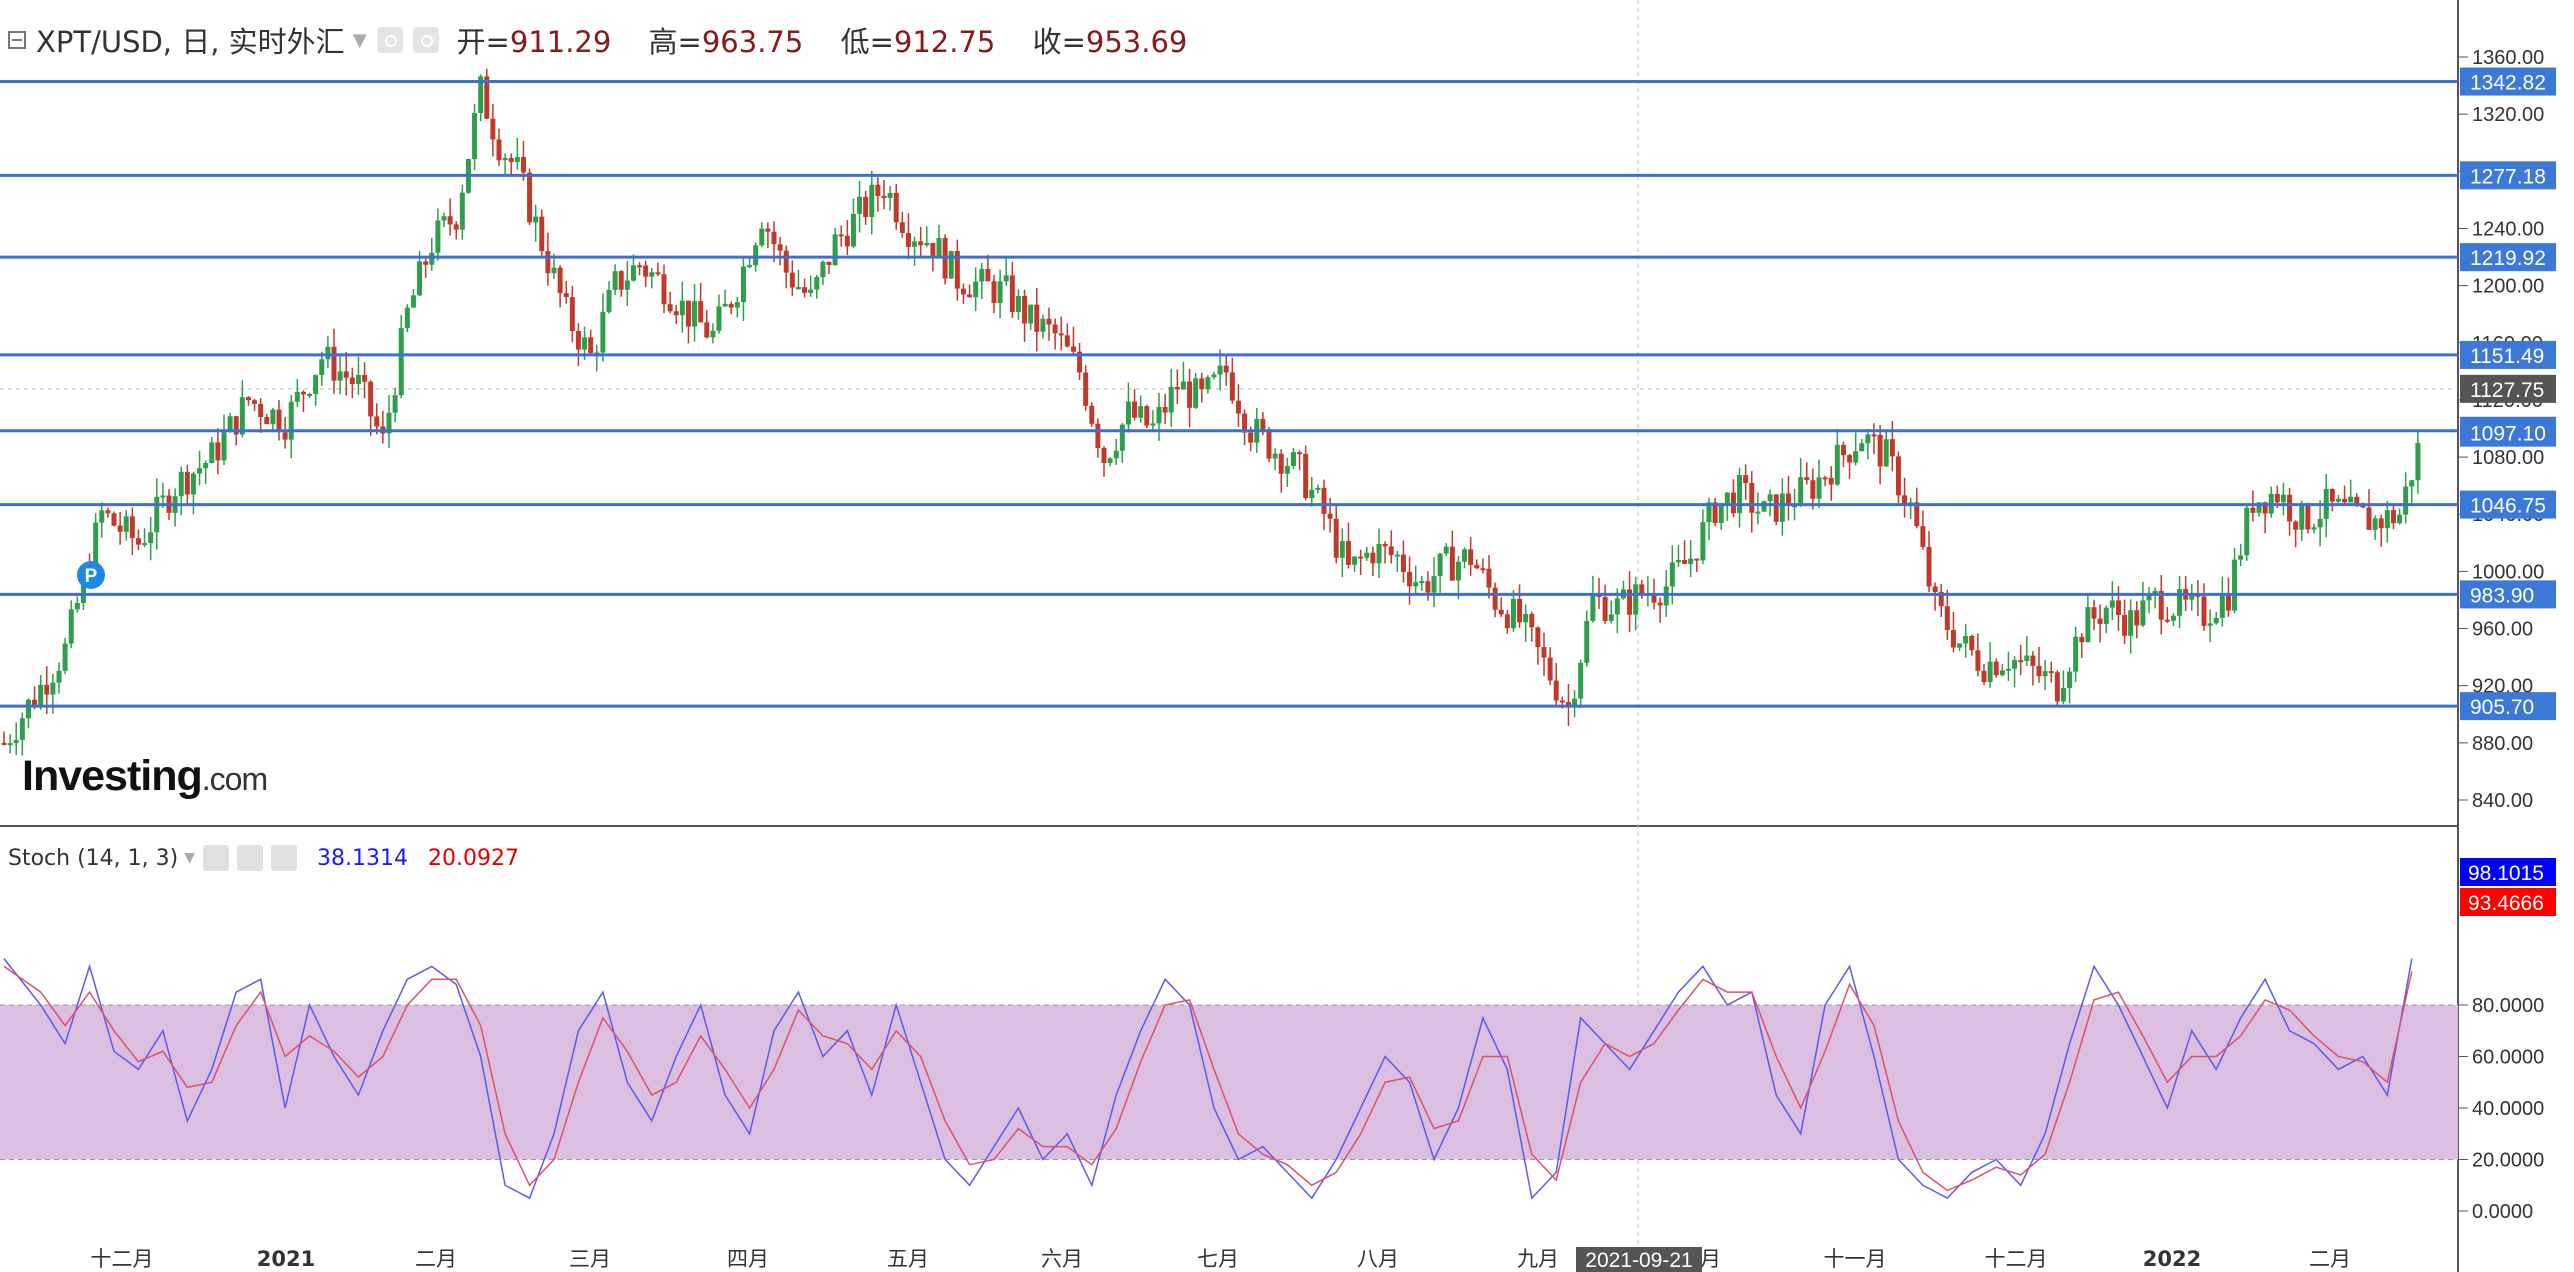 Image resolution: width=2574 pixels, height=1272 pixels. What do you see at coordinates (2502, 630) in the screenshot?
I see `price-tick-label: 960.00` at bounding box center [2502, 630].